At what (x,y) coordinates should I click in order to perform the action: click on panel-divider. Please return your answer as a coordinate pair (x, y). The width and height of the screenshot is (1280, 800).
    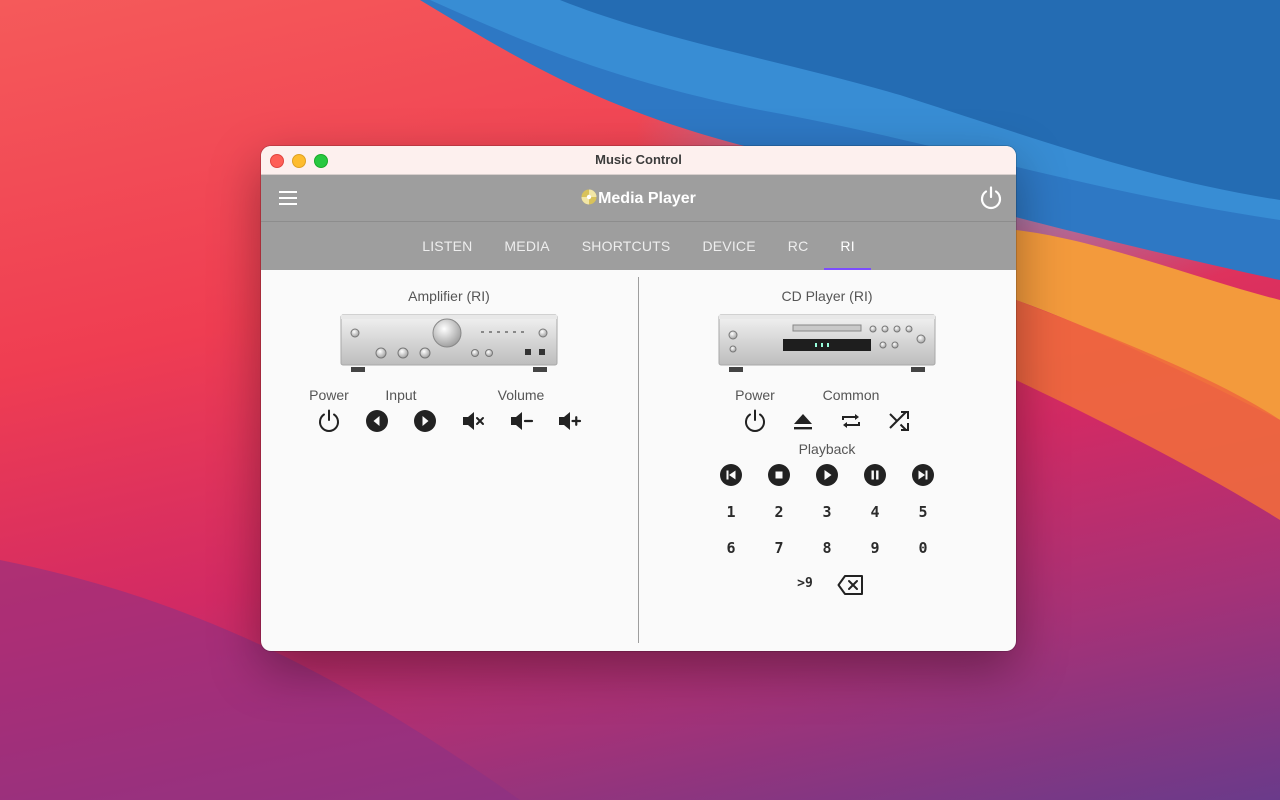
    Looking at the image, I should click on (638, 460).